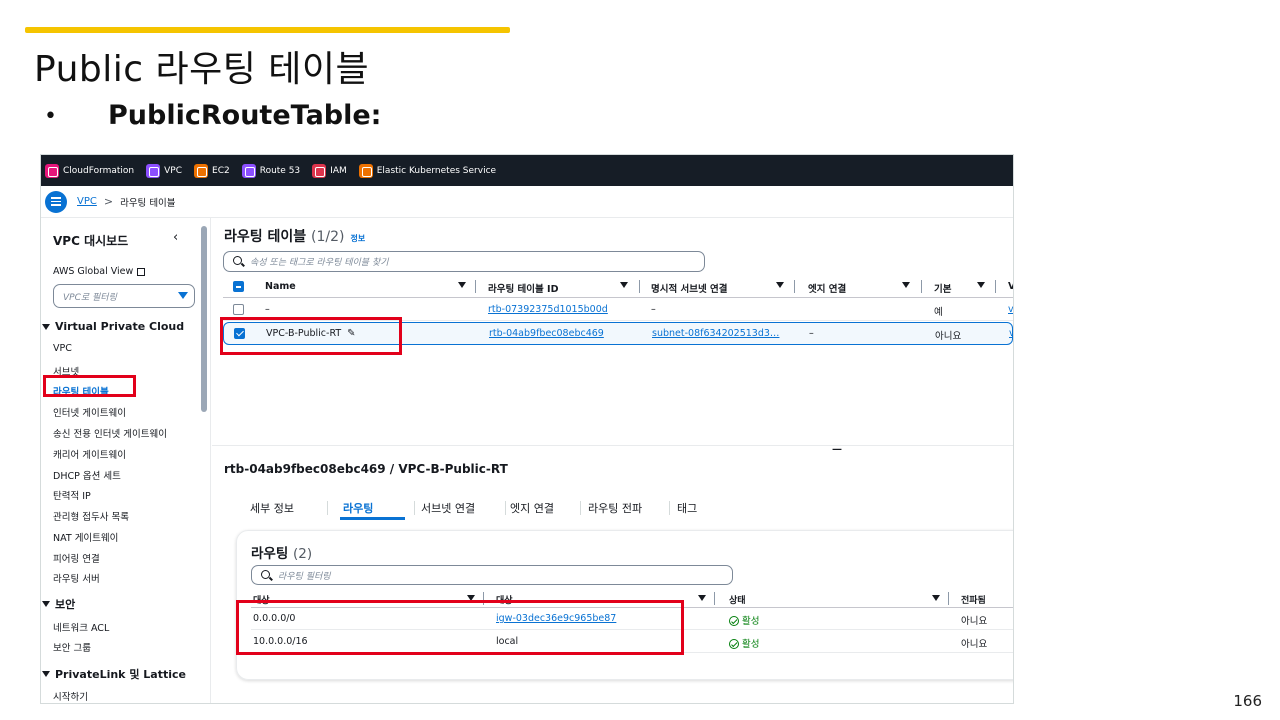 The height and width of the screenshot is (720, 1280). I want to click on cloudformation-icon, so click(52, 170).